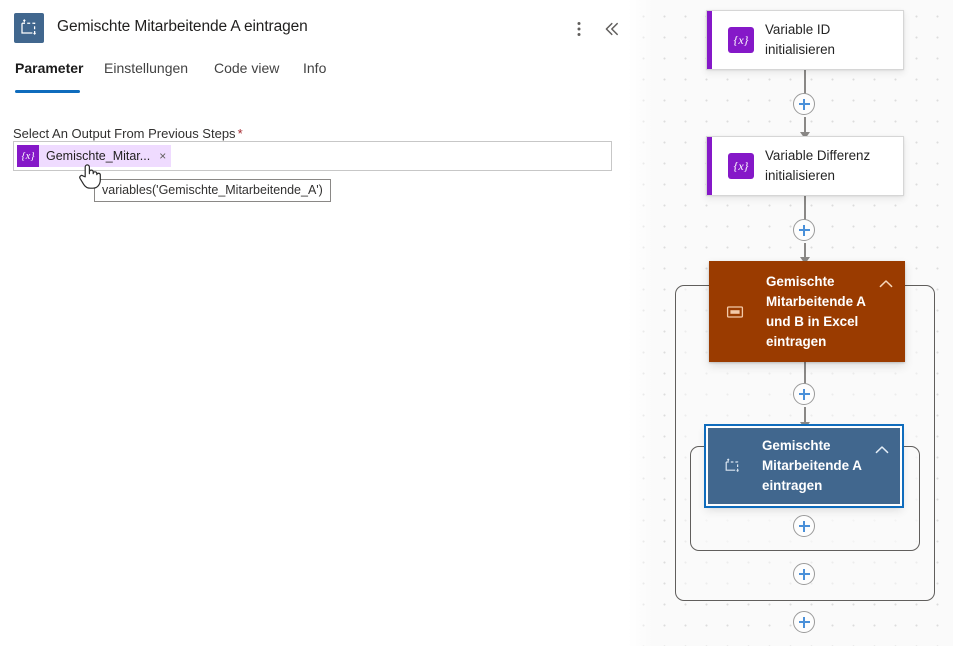  Describe the element at coordinates (49, 74) in the screenshot. I see `tab-parameter: Parameter` at that location.